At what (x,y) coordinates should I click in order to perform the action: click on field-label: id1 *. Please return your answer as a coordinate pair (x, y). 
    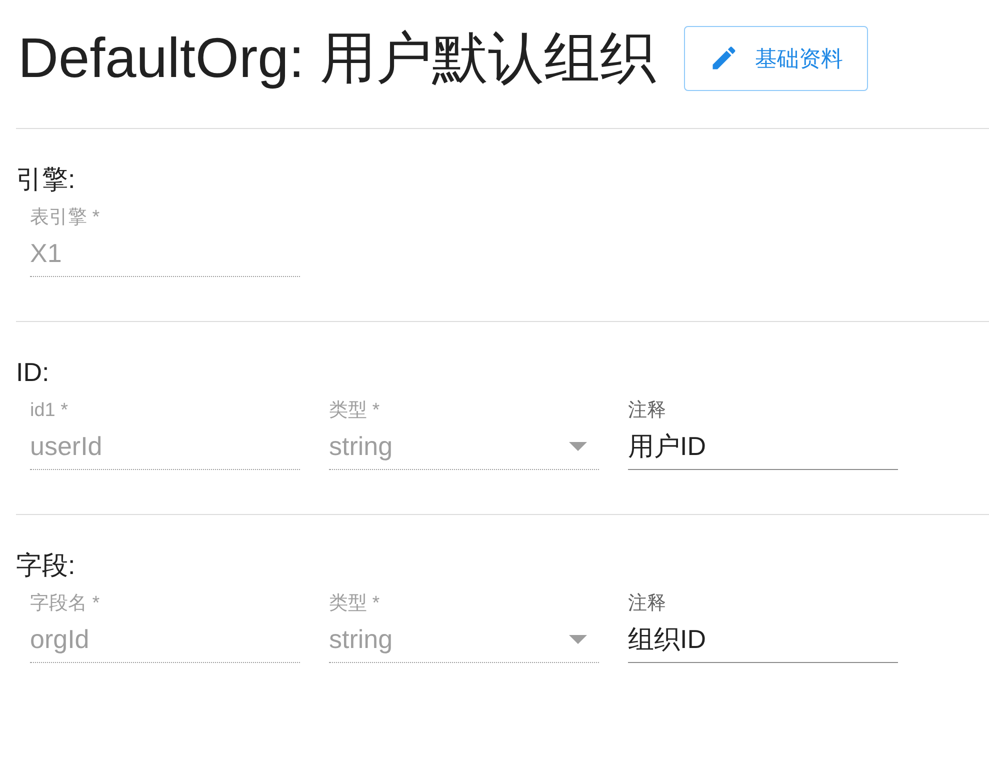
    Looking at the image, I should click on (50, 411).